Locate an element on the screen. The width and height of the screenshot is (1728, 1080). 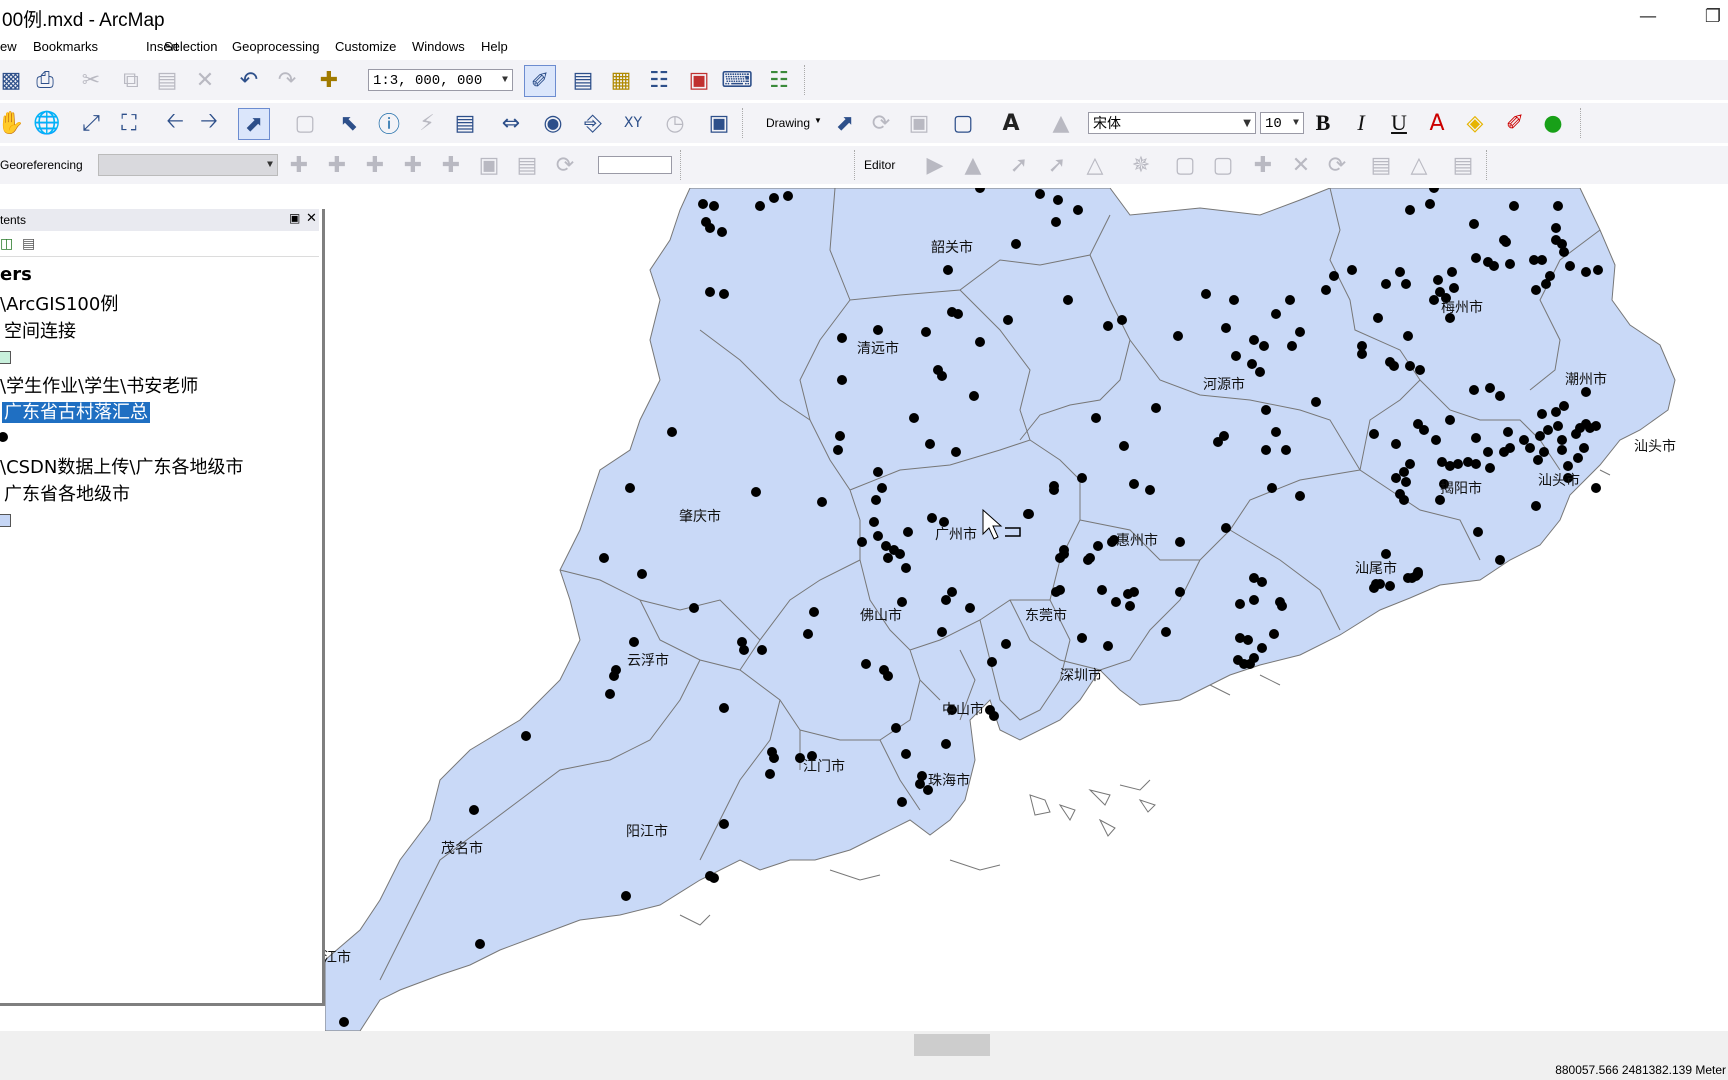
select-elements-icon: ⬉ is located at coordinates (349, 123).